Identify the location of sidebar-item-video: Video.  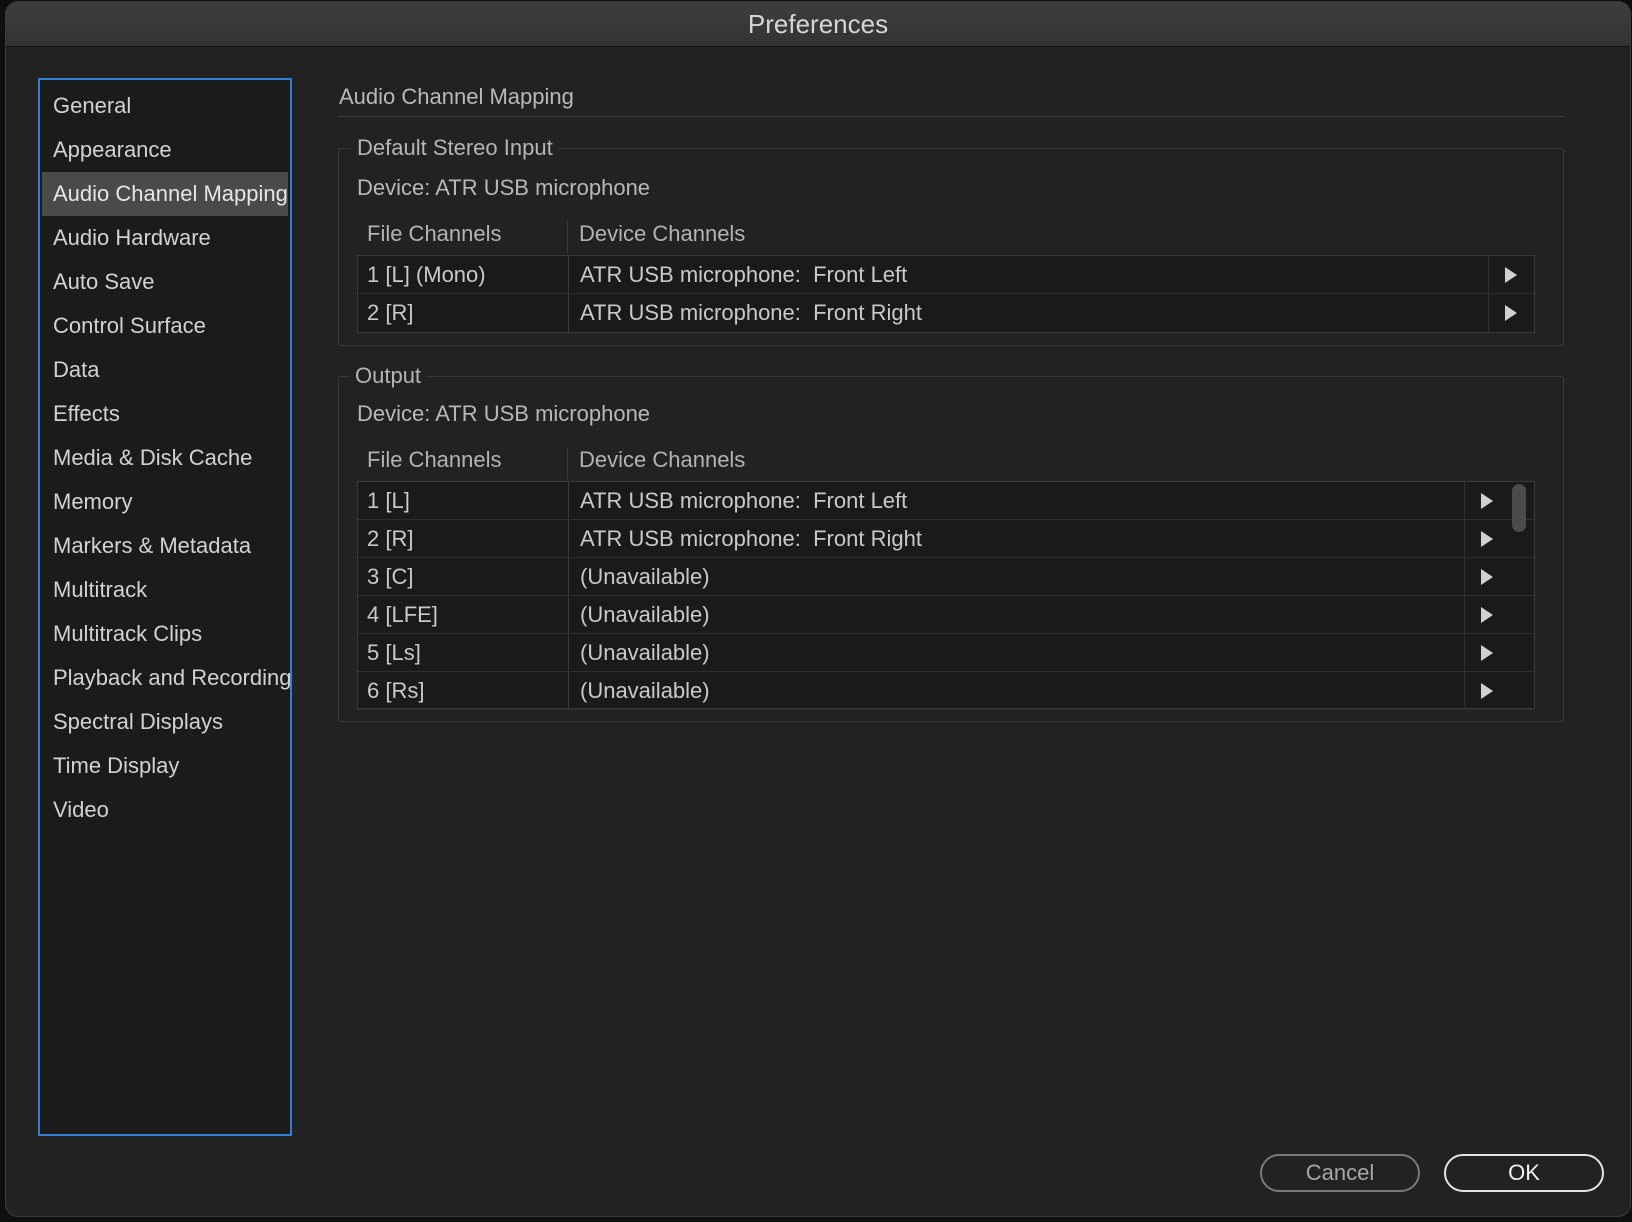
(165, 810).